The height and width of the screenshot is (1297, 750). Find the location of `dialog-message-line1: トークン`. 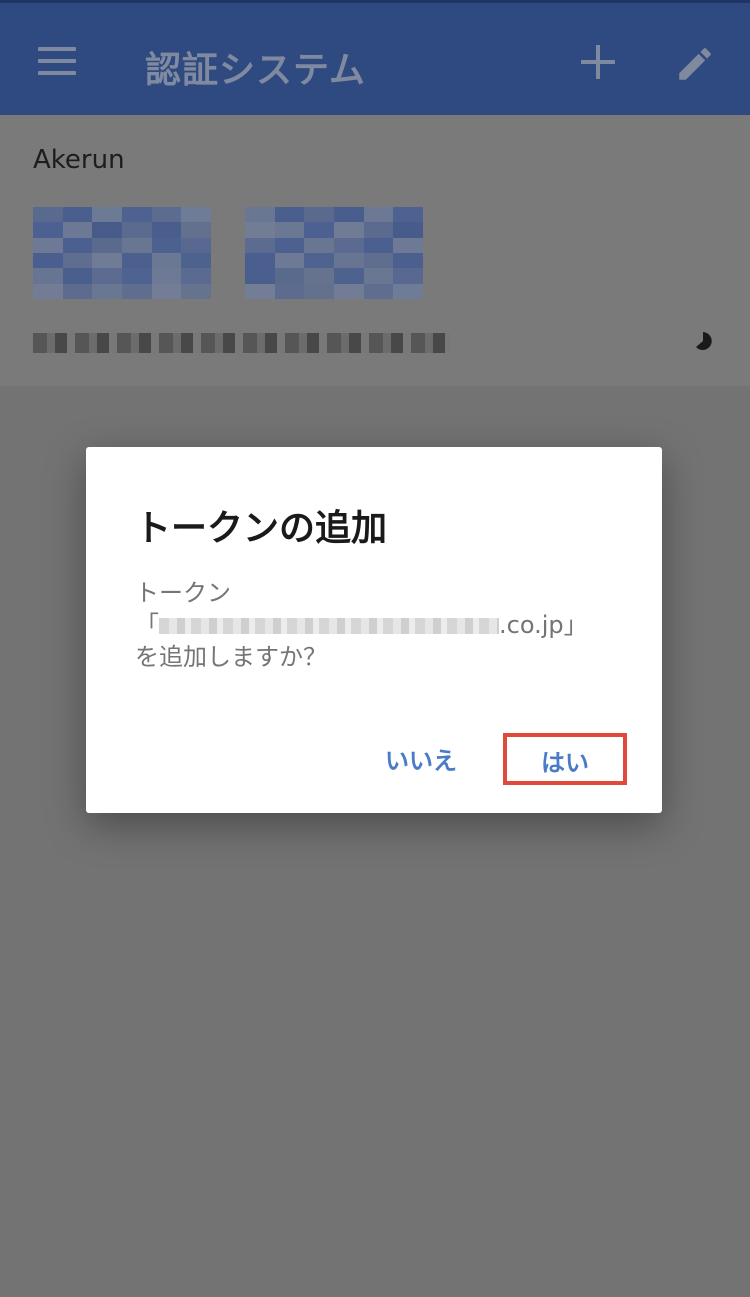

dialog-message-line1: トークン is located at coordinates (183, 593).